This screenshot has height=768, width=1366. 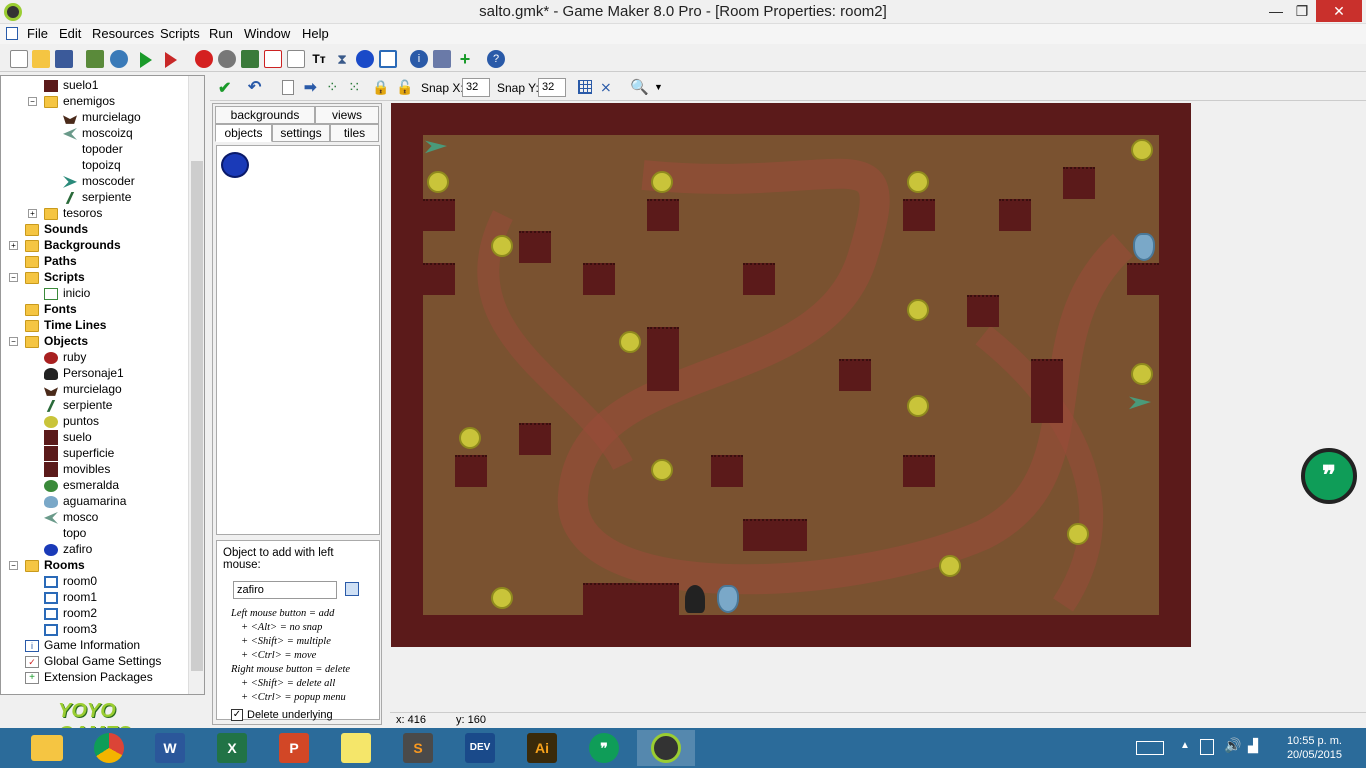 What do you see at coordinates (319, 59) in the screenshot?
I see `create-font-icon: Tт` at bounding box center [319, 59].